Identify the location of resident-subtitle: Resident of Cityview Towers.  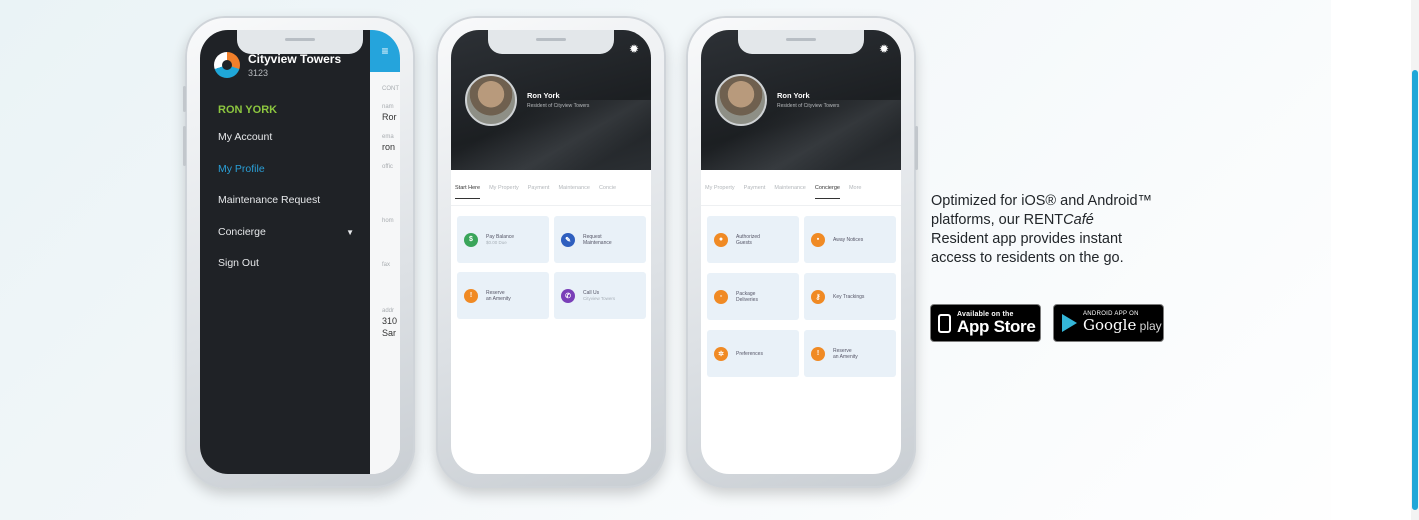
(808, 106).